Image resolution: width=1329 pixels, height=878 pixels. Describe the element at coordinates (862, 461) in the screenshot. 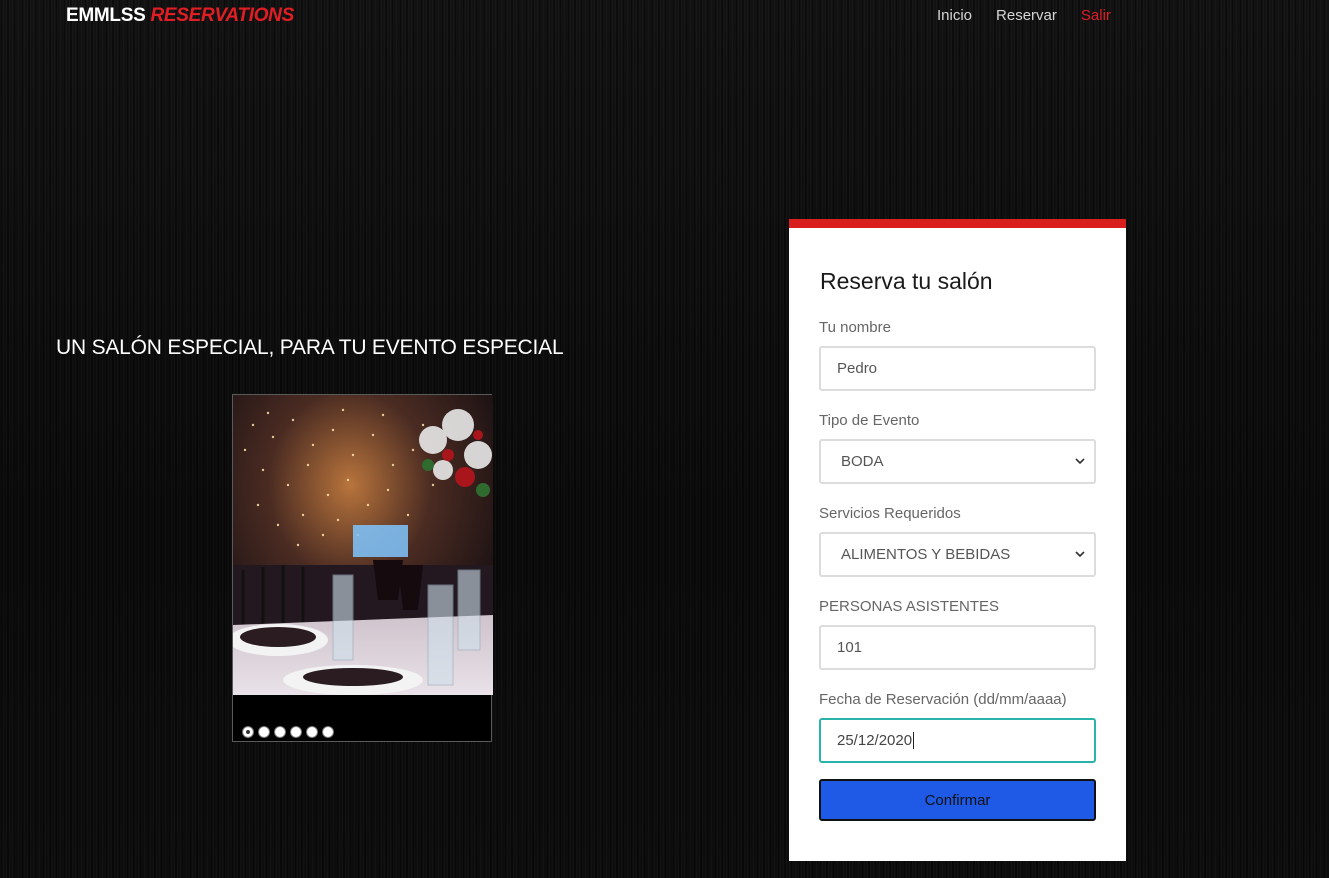

I see `event-type-value: BODA` at that location.